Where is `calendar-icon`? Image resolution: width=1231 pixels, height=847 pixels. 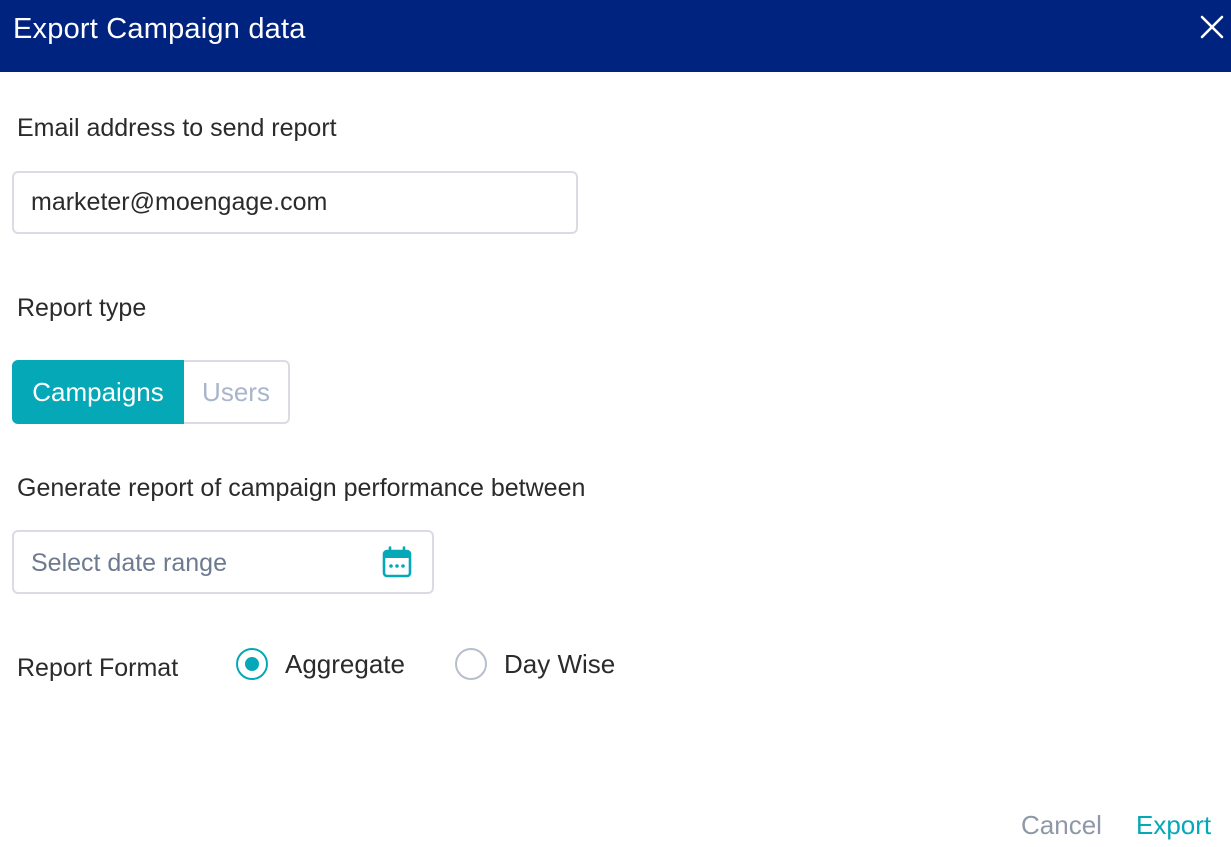
calendar-icon is located at coordinates (397, 562).